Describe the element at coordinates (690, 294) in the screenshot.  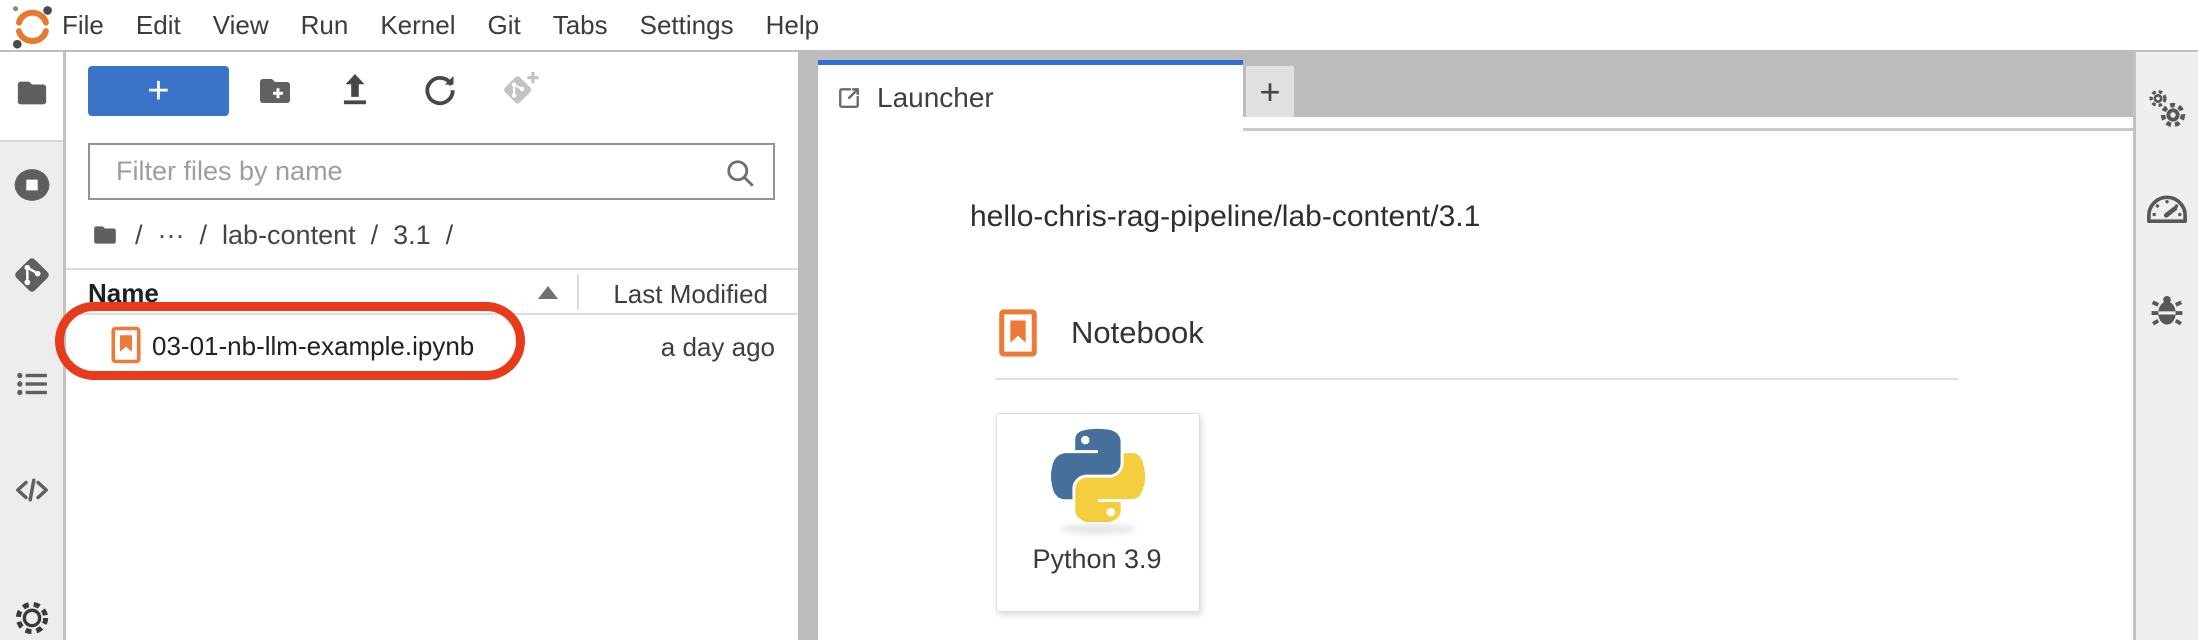
I see `column-header-last-modified: Last Modified` at that location.